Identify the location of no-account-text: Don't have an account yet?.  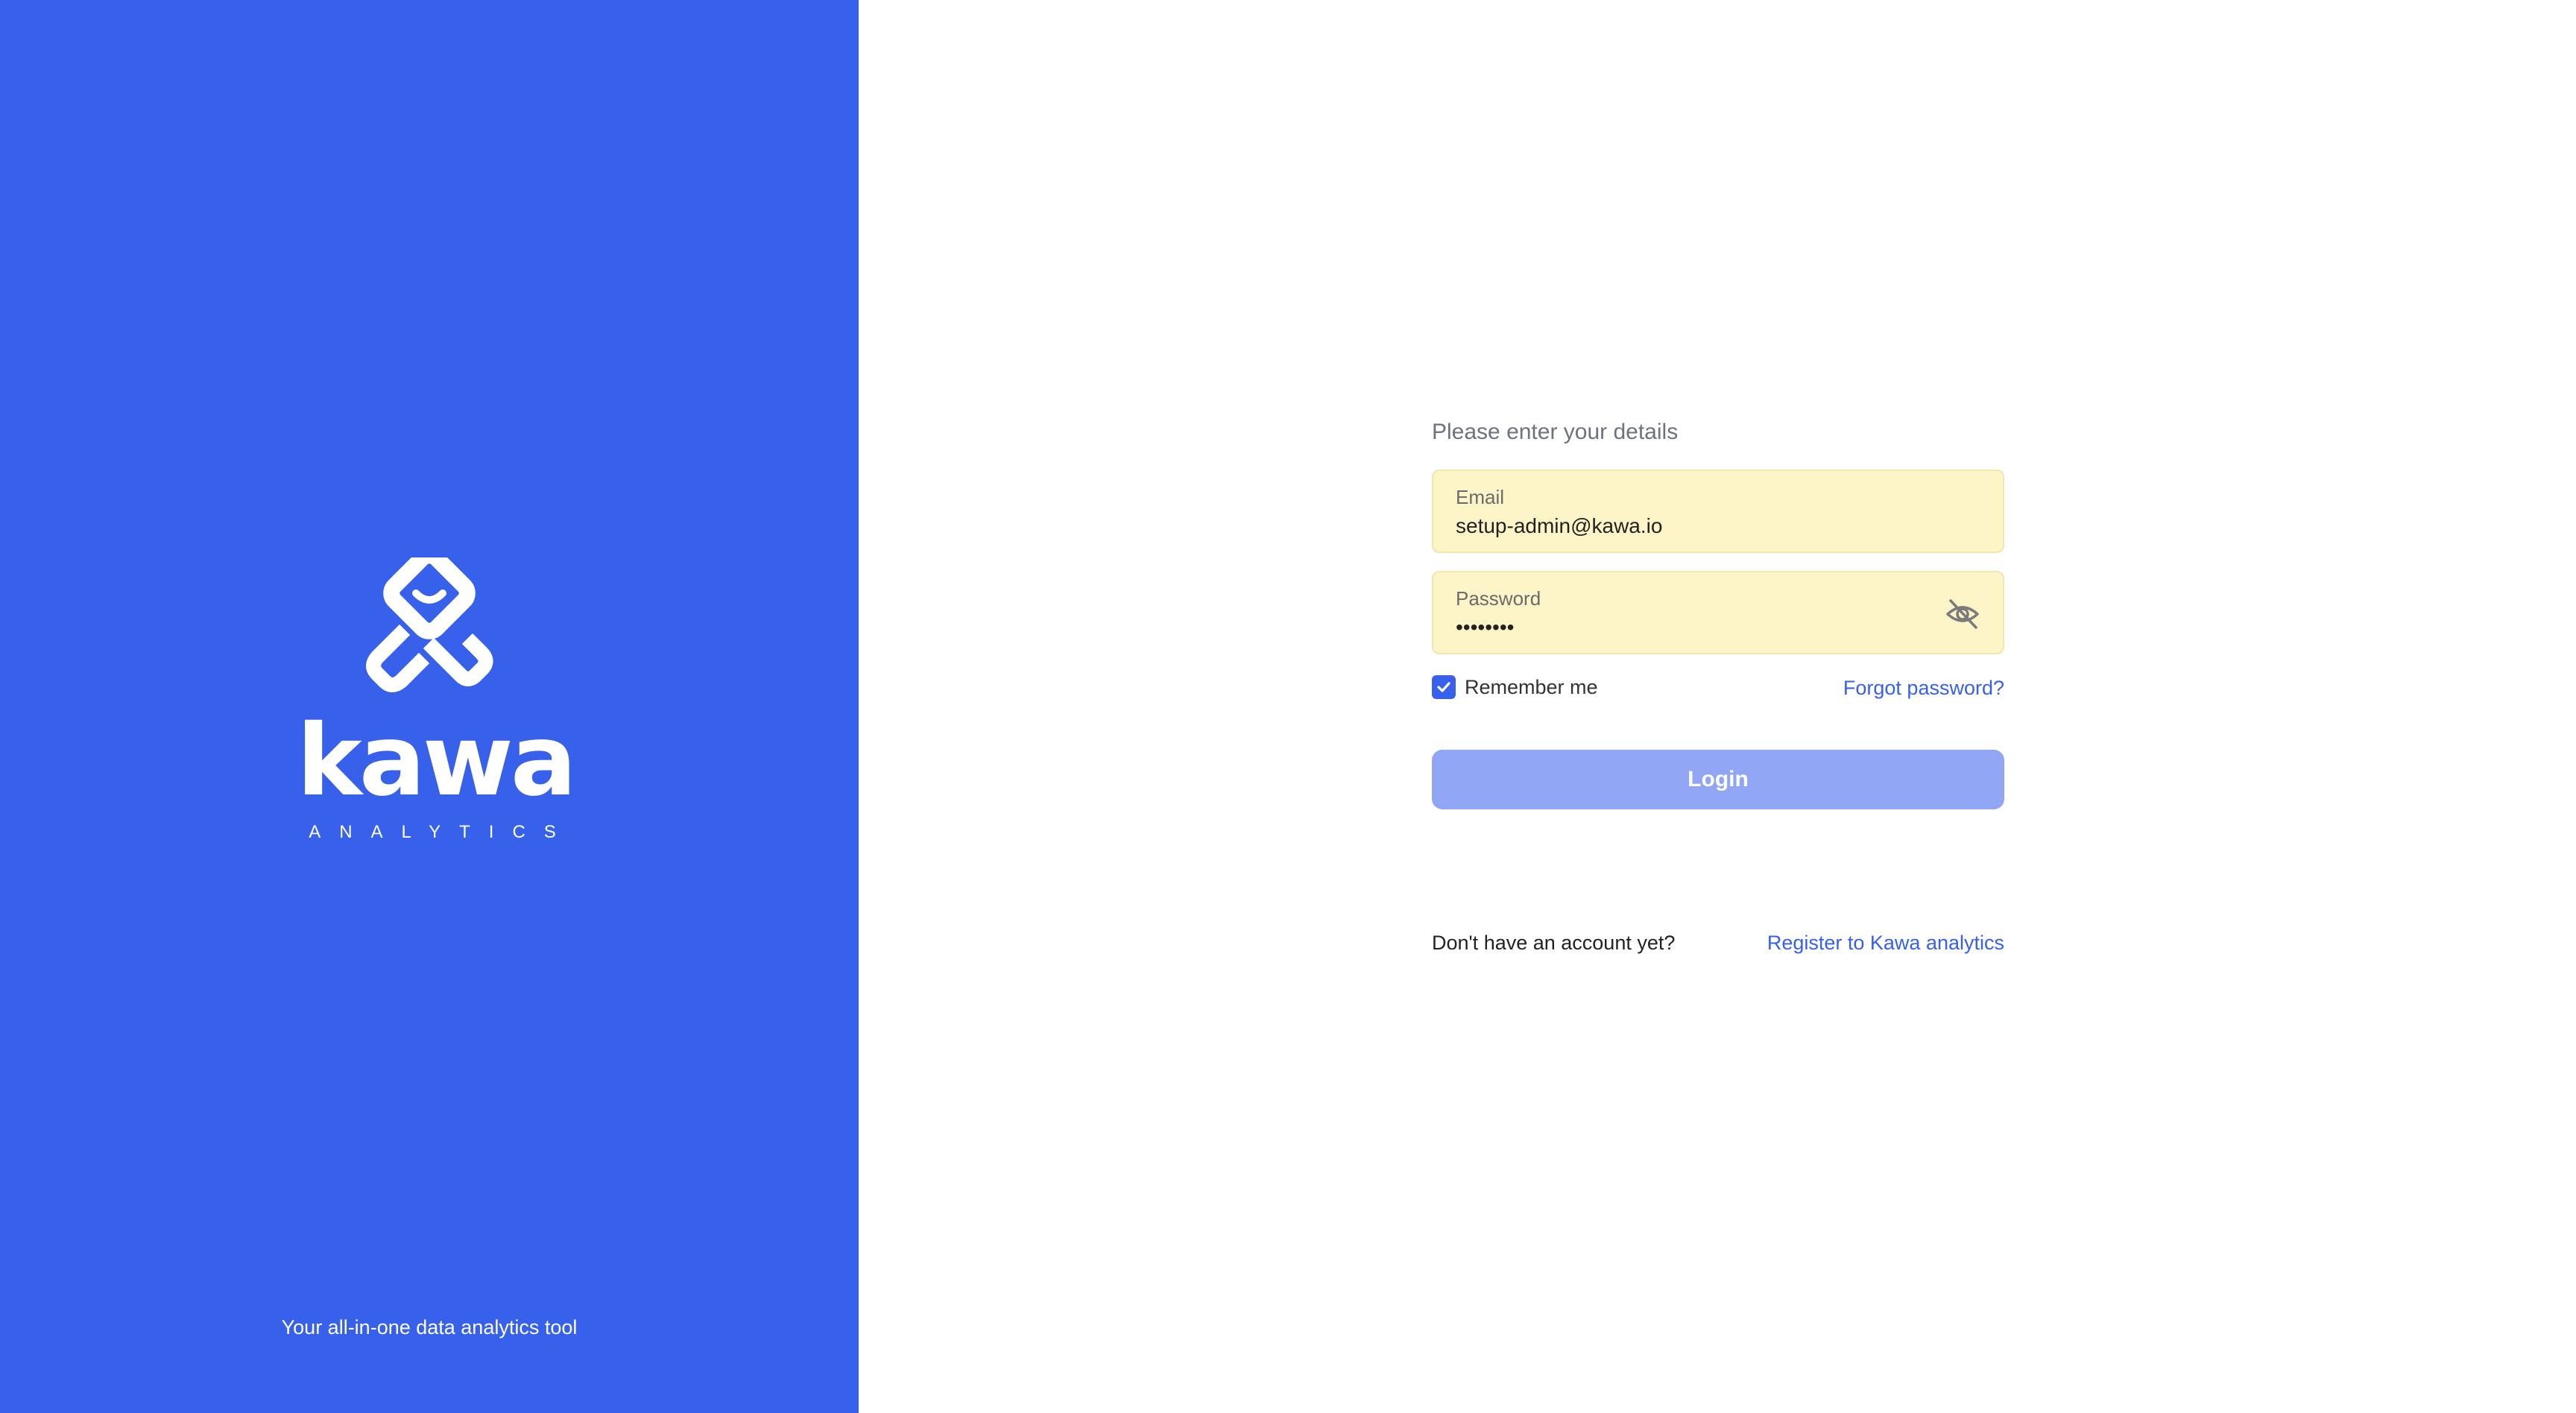
(1554, 943).